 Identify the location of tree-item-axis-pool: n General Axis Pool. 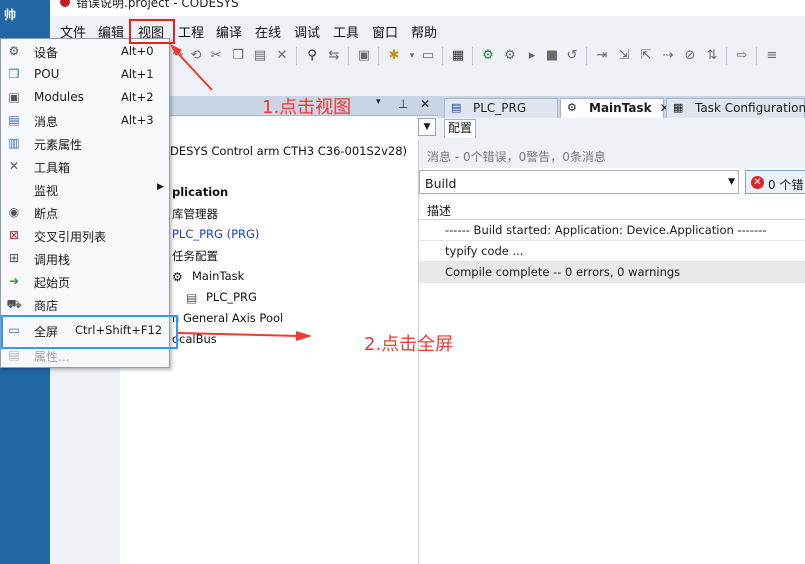
(227, 318).